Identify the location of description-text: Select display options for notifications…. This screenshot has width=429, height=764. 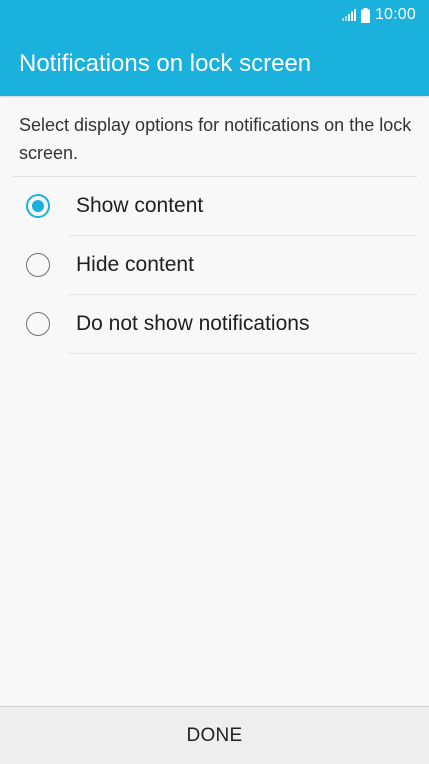
(215, 139).